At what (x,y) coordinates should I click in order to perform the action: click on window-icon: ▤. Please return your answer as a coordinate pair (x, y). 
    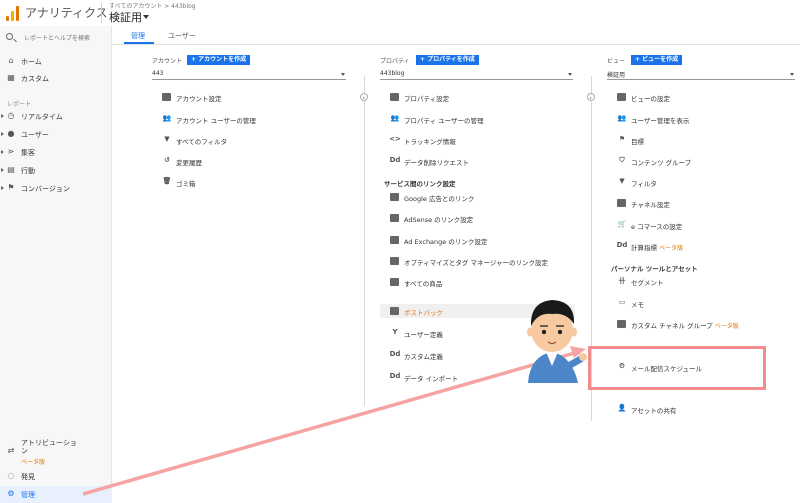
    Looking at the image, I should click on (11, 169).